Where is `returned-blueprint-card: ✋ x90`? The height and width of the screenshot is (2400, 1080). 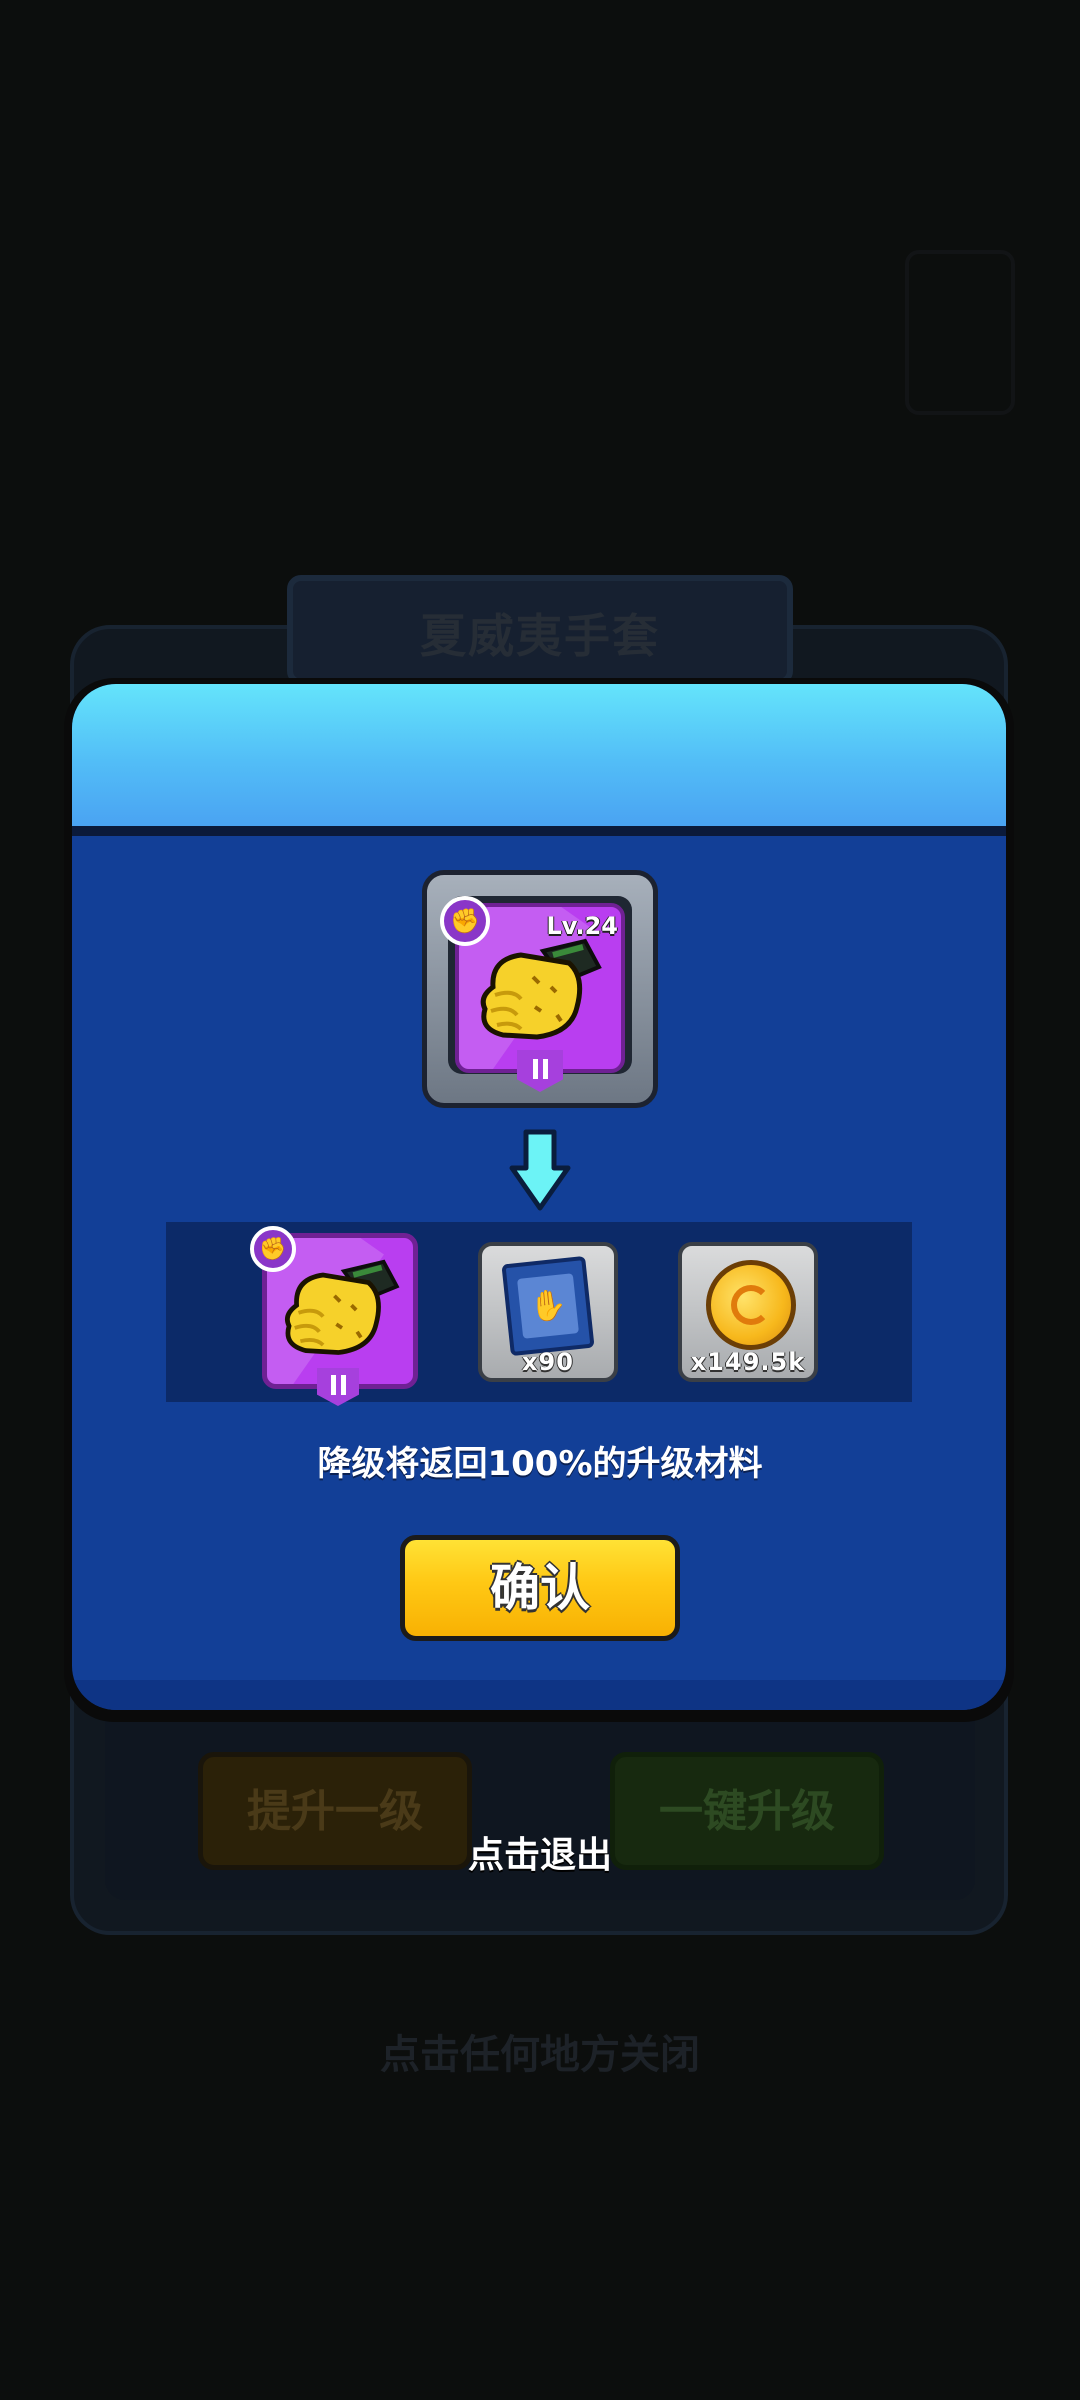
returned-blueprint-card: ✋ x90 is located at coordinates (548, 1312).